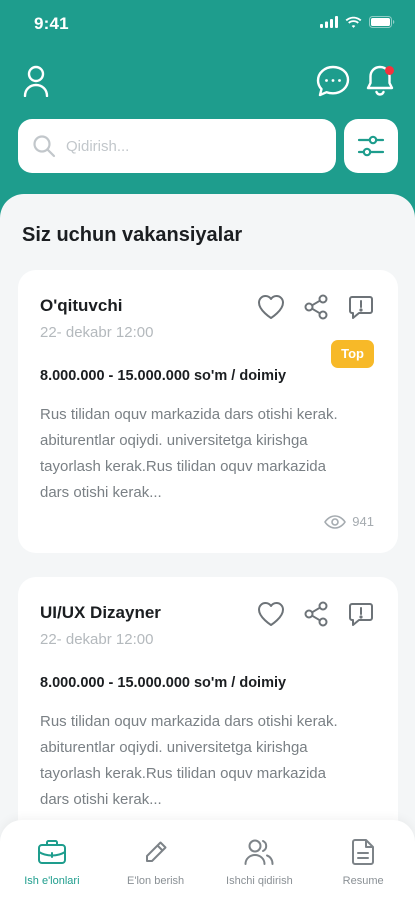  I want to click on status-bar: 9:41, so click(207, 25).